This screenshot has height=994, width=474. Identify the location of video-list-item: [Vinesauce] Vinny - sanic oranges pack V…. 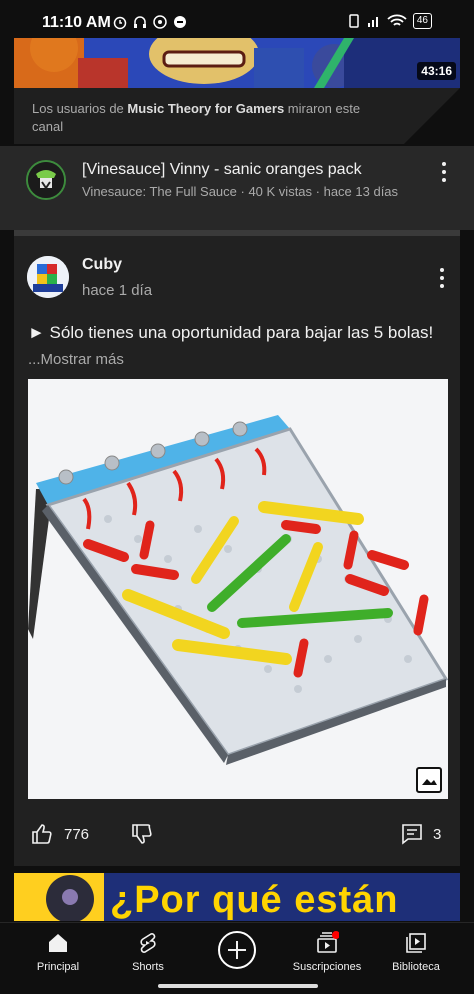
(237, 188).